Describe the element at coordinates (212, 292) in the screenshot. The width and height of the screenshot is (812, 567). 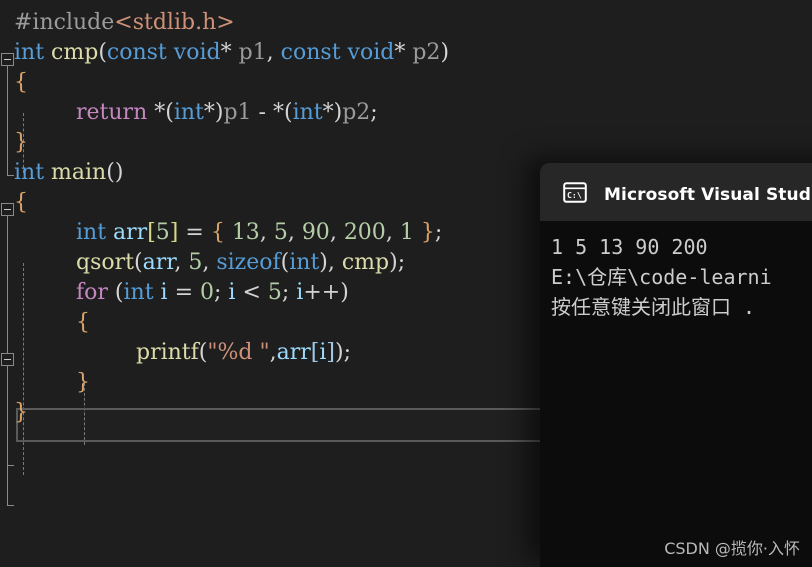
I see `code-line-10-text: for (int i = 0; i < 5; i++)` at that location.